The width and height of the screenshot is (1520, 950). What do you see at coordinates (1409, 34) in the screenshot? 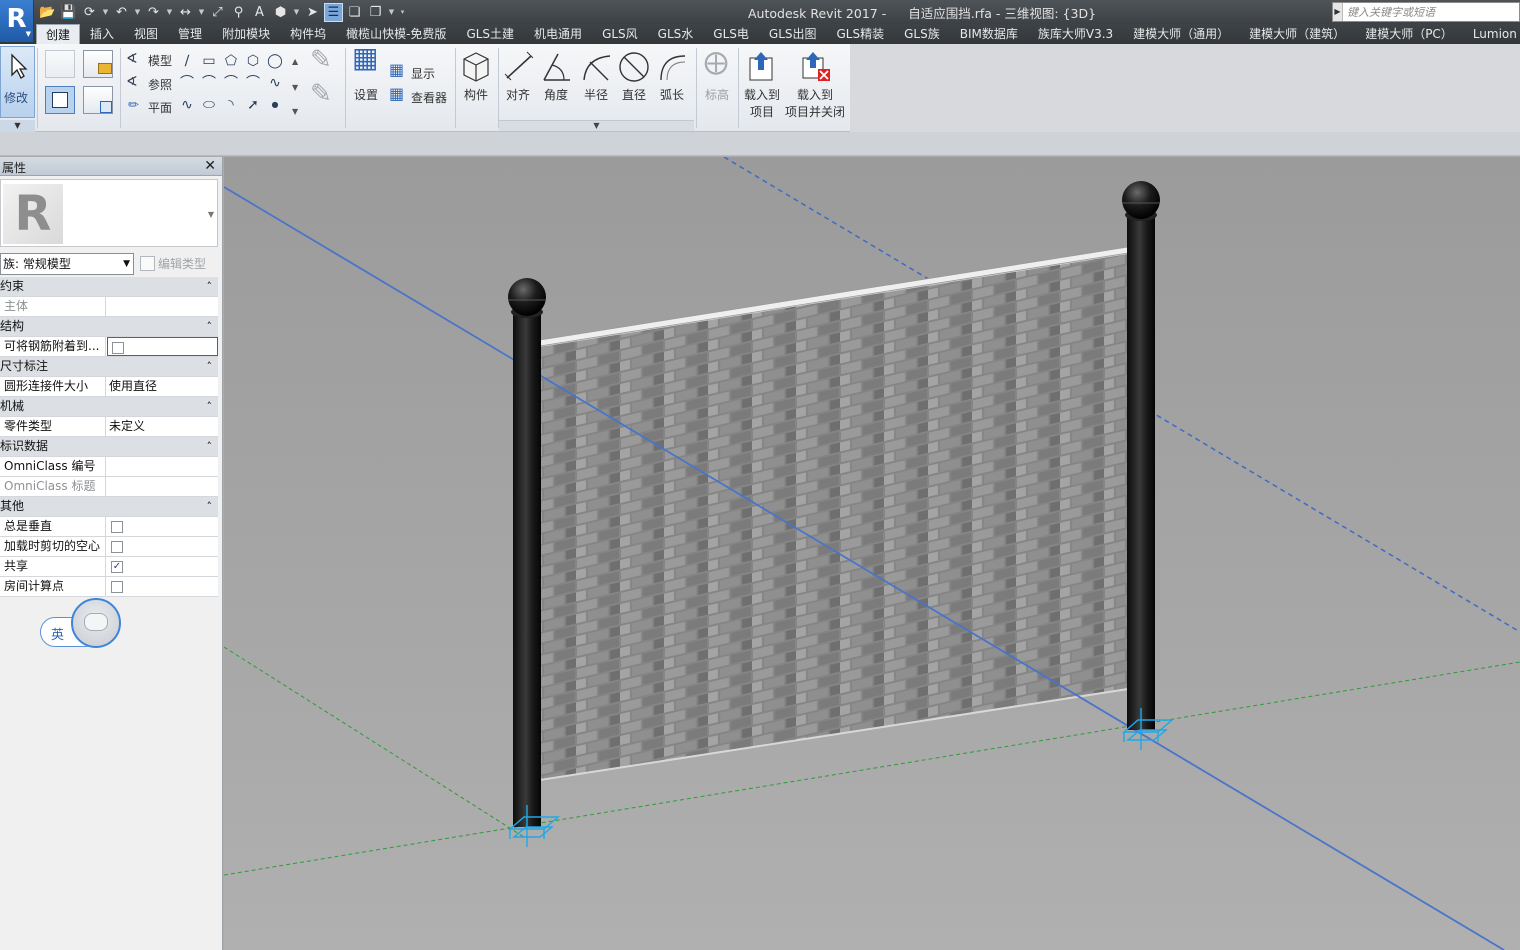
I see `tab-19: 建模大师（PC）` at bounding box center [1409, 34].